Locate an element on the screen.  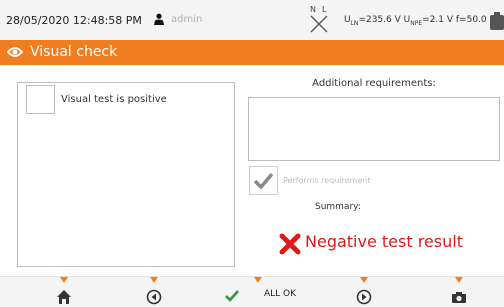
back-icon is located at coordinates (154, 297).